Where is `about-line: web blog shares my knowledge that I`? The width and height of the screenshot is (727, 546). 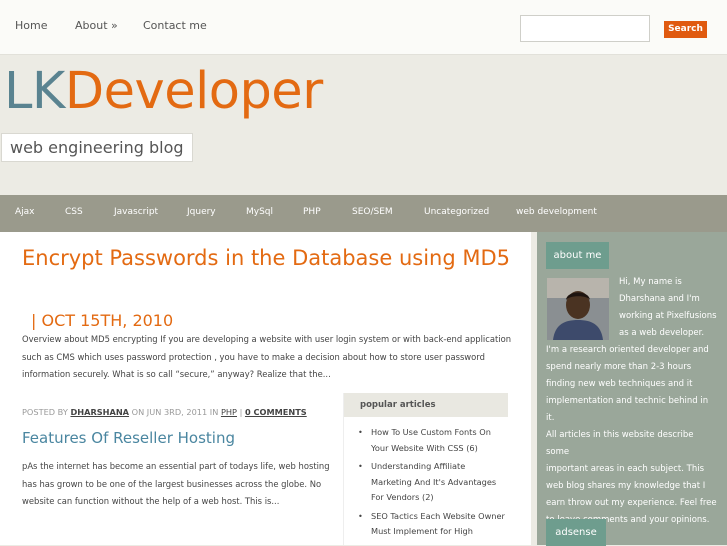 about-line: web blog shares my knowledge that I is located at coordinates (626, 486).